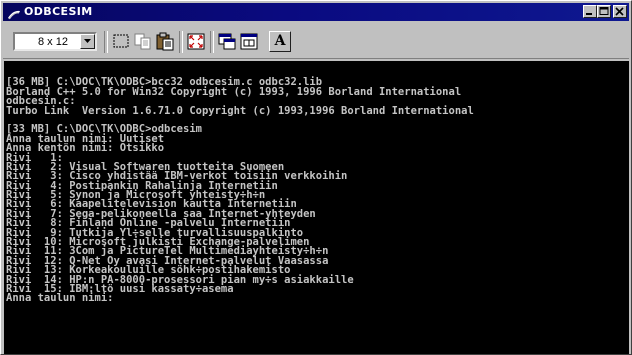 The width and height of the screenshot is (632, 355). Describe the element at coordinates (121, 41) in the screenshot. I see `mark-icon` at that location.